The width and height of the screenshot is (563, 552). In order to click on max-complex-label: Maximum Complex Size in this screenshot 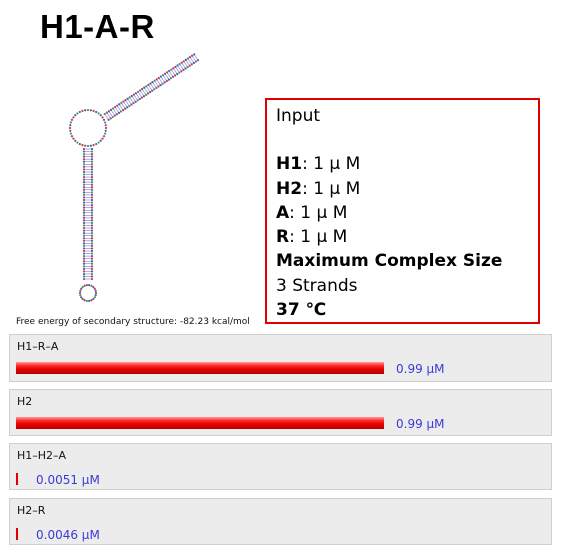, I will do `click(389, 261)`.